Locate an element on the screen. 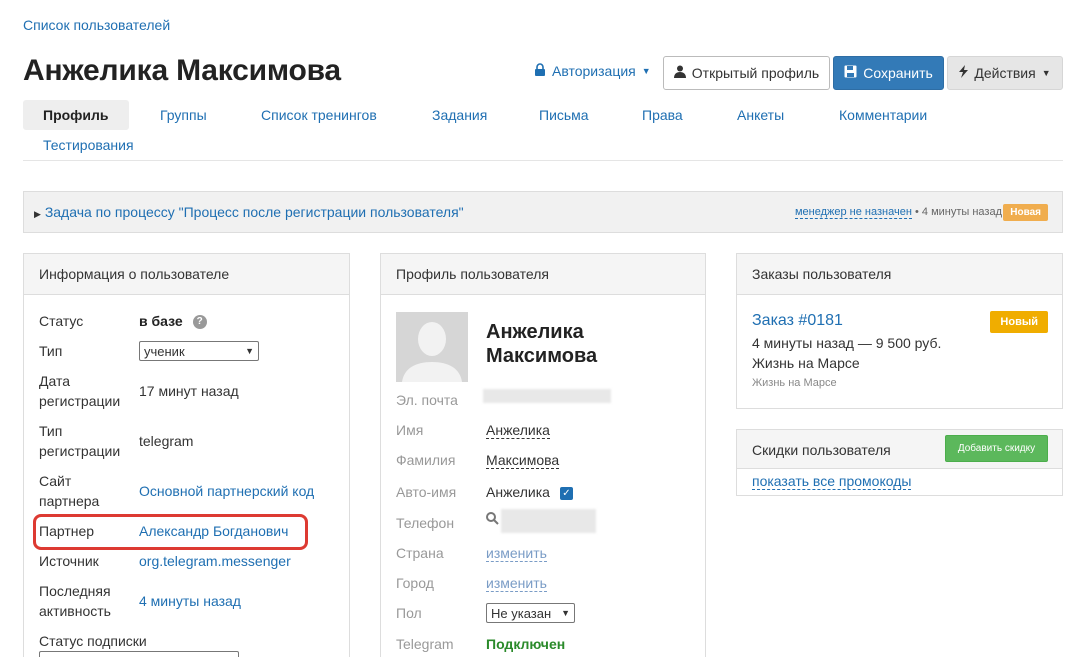 The width and height of the screenshot is (1086, 657). reg-date-label: Дата регистрации is located at coordinates (80, 391).